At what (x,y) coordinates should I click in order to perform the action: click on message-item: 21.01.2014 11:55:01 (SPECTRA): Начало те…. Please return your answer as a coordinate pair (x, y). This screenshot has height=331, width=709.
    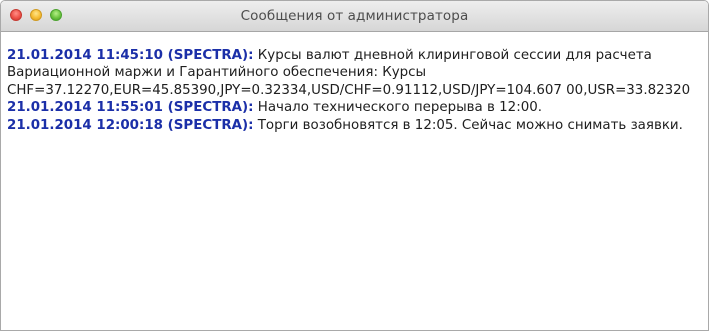
    Looking at the image, I should click on (353, 107).